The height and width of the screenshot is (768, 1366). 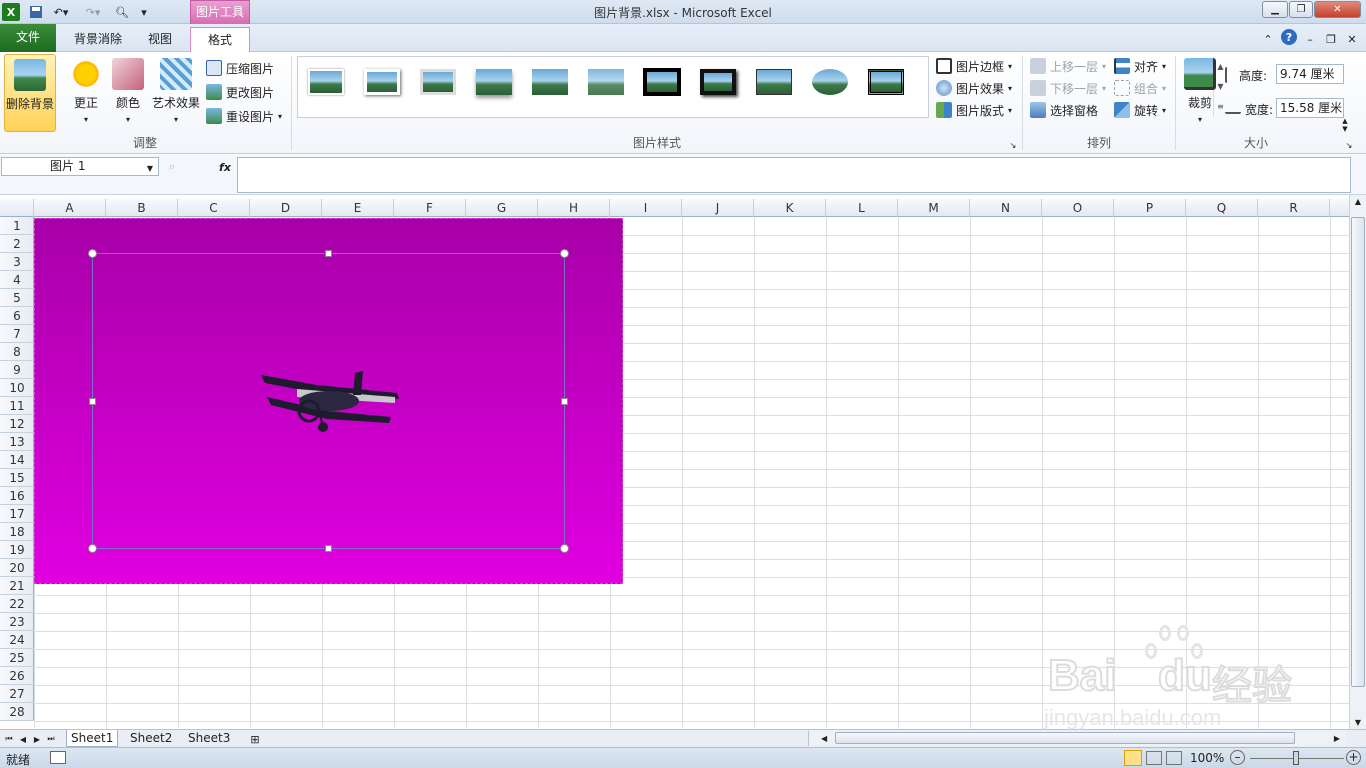 What do you see at coordinates (1140, 66) in the screenshot?
I see `align-button: 对齐 ▾` at bounding box center [1140, 66].